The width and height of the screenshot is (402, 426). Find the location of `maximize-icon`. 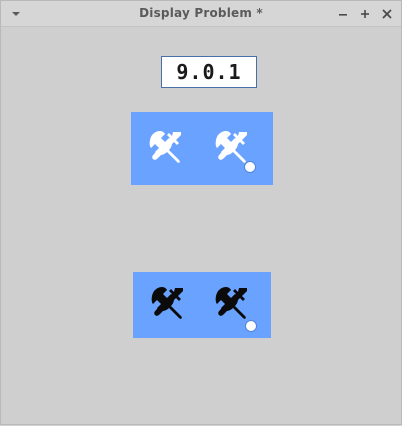

maximize-icon is located at coordinates (365, 14).